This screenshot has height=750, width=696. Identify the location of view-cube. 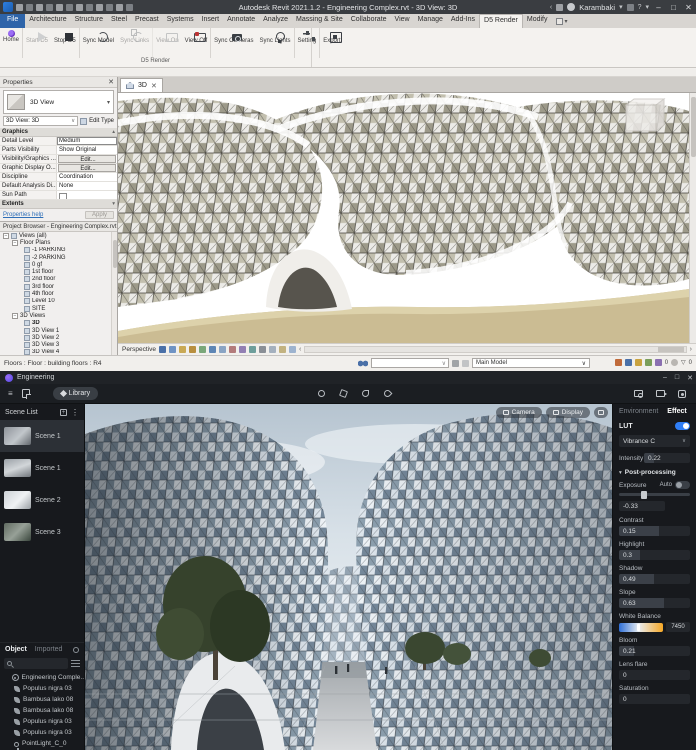
(645, 115).